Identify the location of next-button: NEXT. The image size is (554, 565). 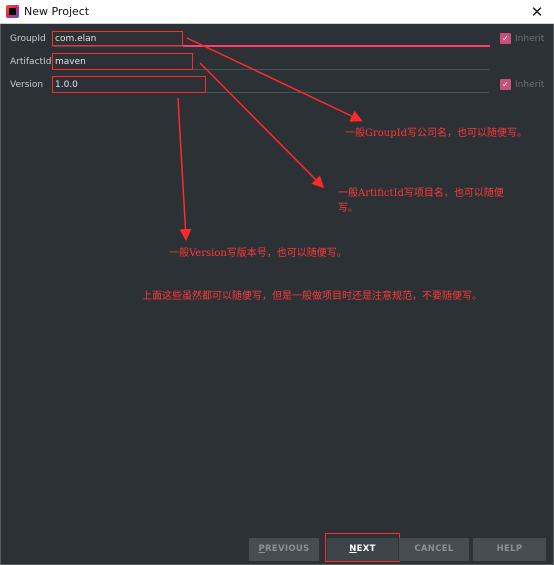
(362, 549).